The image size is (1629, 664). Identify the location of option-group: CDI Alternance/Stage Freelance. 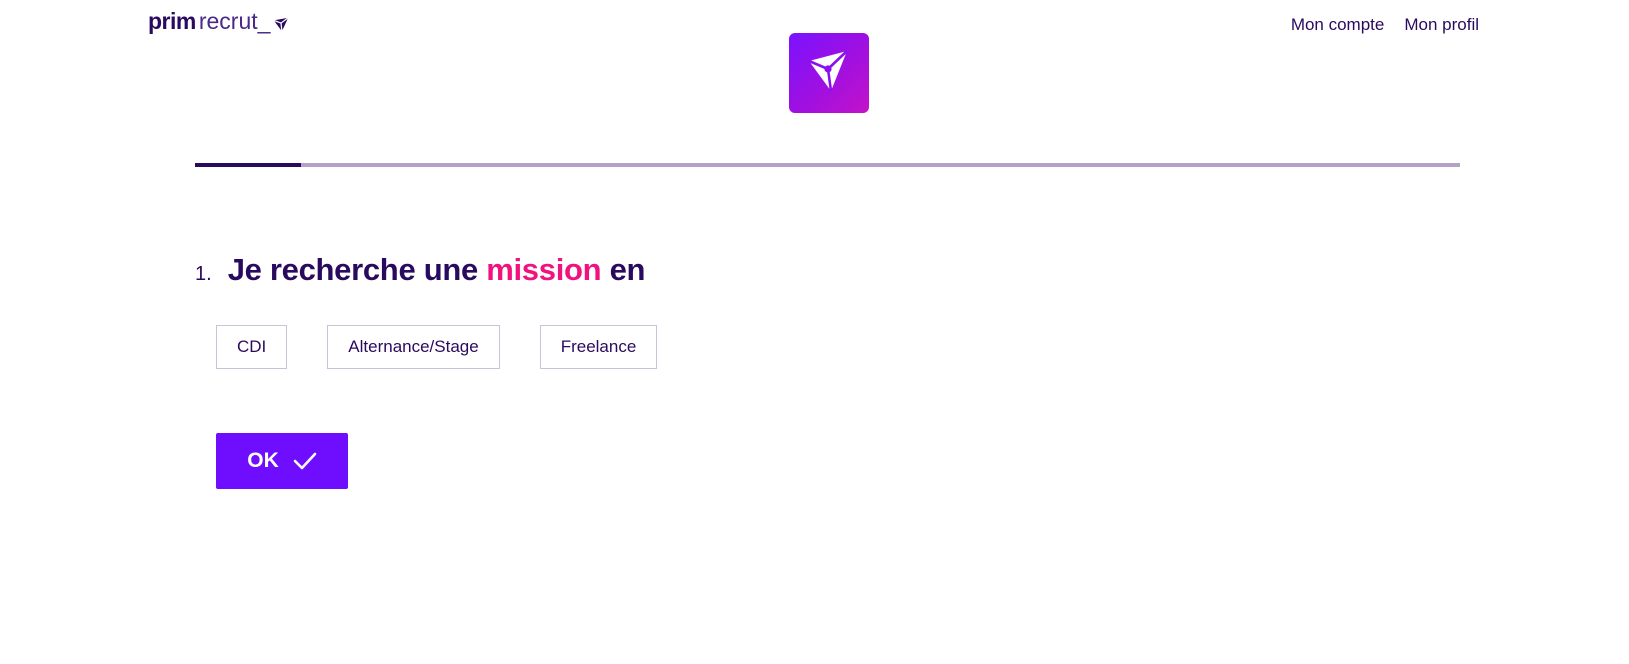
(437, 347).